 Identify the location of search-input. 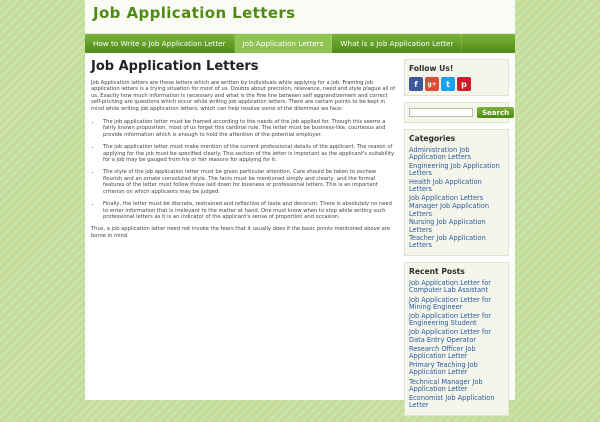
(441, 112).